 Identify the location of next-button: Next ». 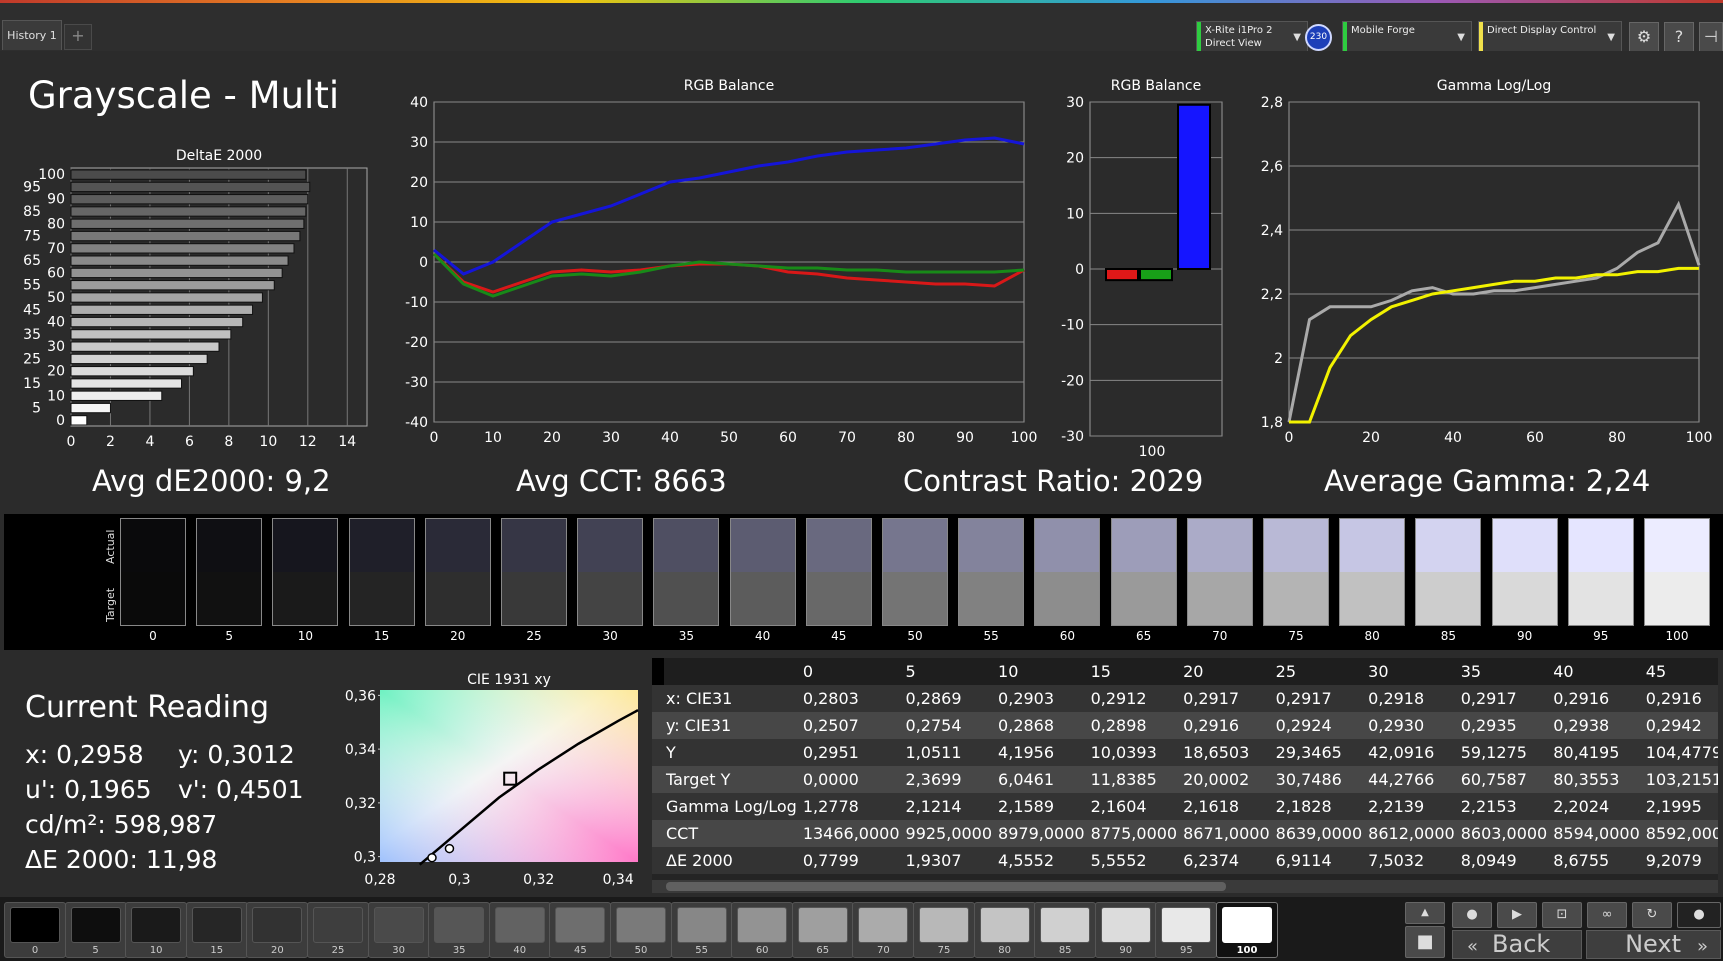
(1653, 944).